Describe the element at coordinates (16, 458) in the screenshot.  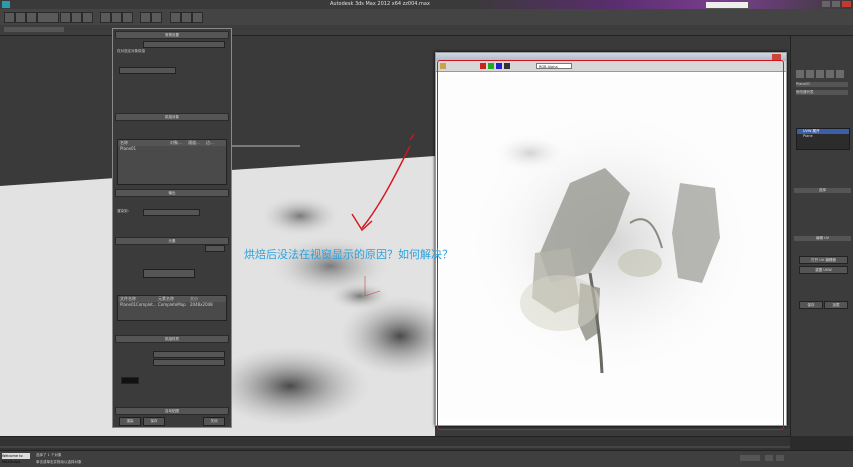
I see `maxscript-listener: Welcome to MAXScript.` at that location.